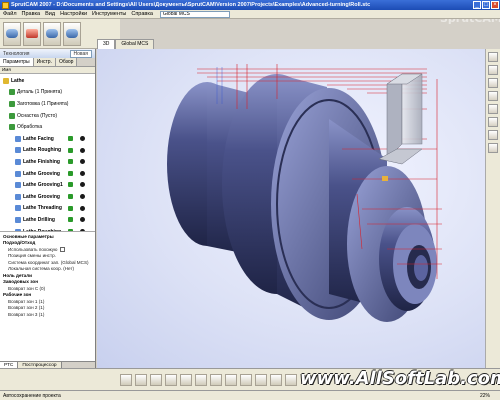  I want to click on lathe-icon, so click(6, 80).